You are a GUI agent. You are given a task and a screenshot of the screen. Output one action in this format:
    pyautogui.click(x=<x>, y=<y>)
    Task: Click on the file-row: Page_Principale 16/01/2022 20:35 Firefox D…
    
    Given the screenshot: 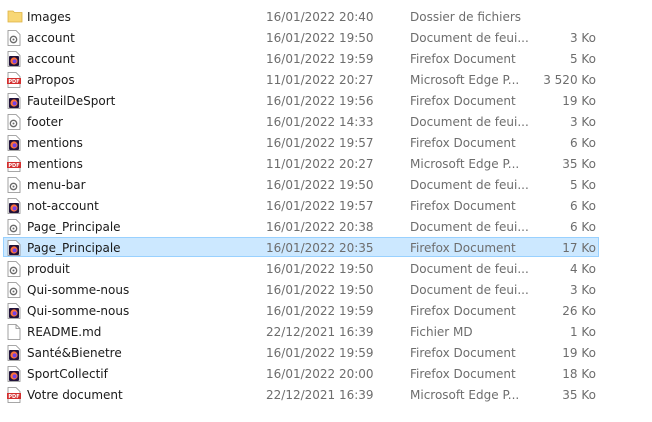 What is the action you would take?
    pyautogui.click(x=326, y=247)
    